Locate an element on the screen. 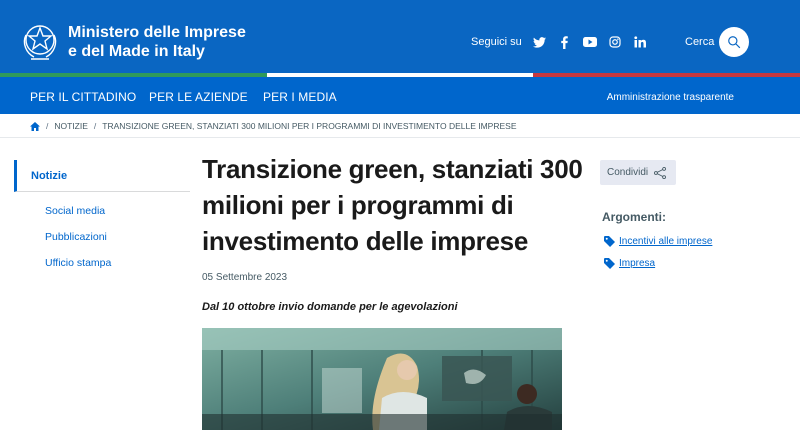 The height and width of the screenshot is (430, 800). topic-link: Incentivi alle imprese is located at coordinates (658, 241).